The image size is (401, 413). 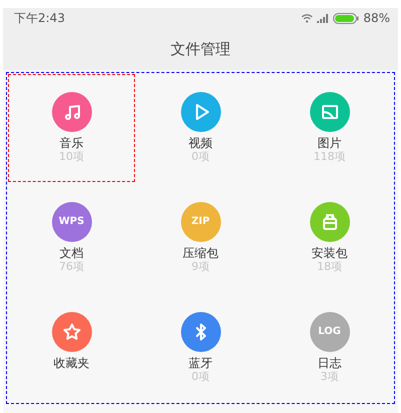 I want to click on category-tile: 收藏夹, so click(x=71, y=348).